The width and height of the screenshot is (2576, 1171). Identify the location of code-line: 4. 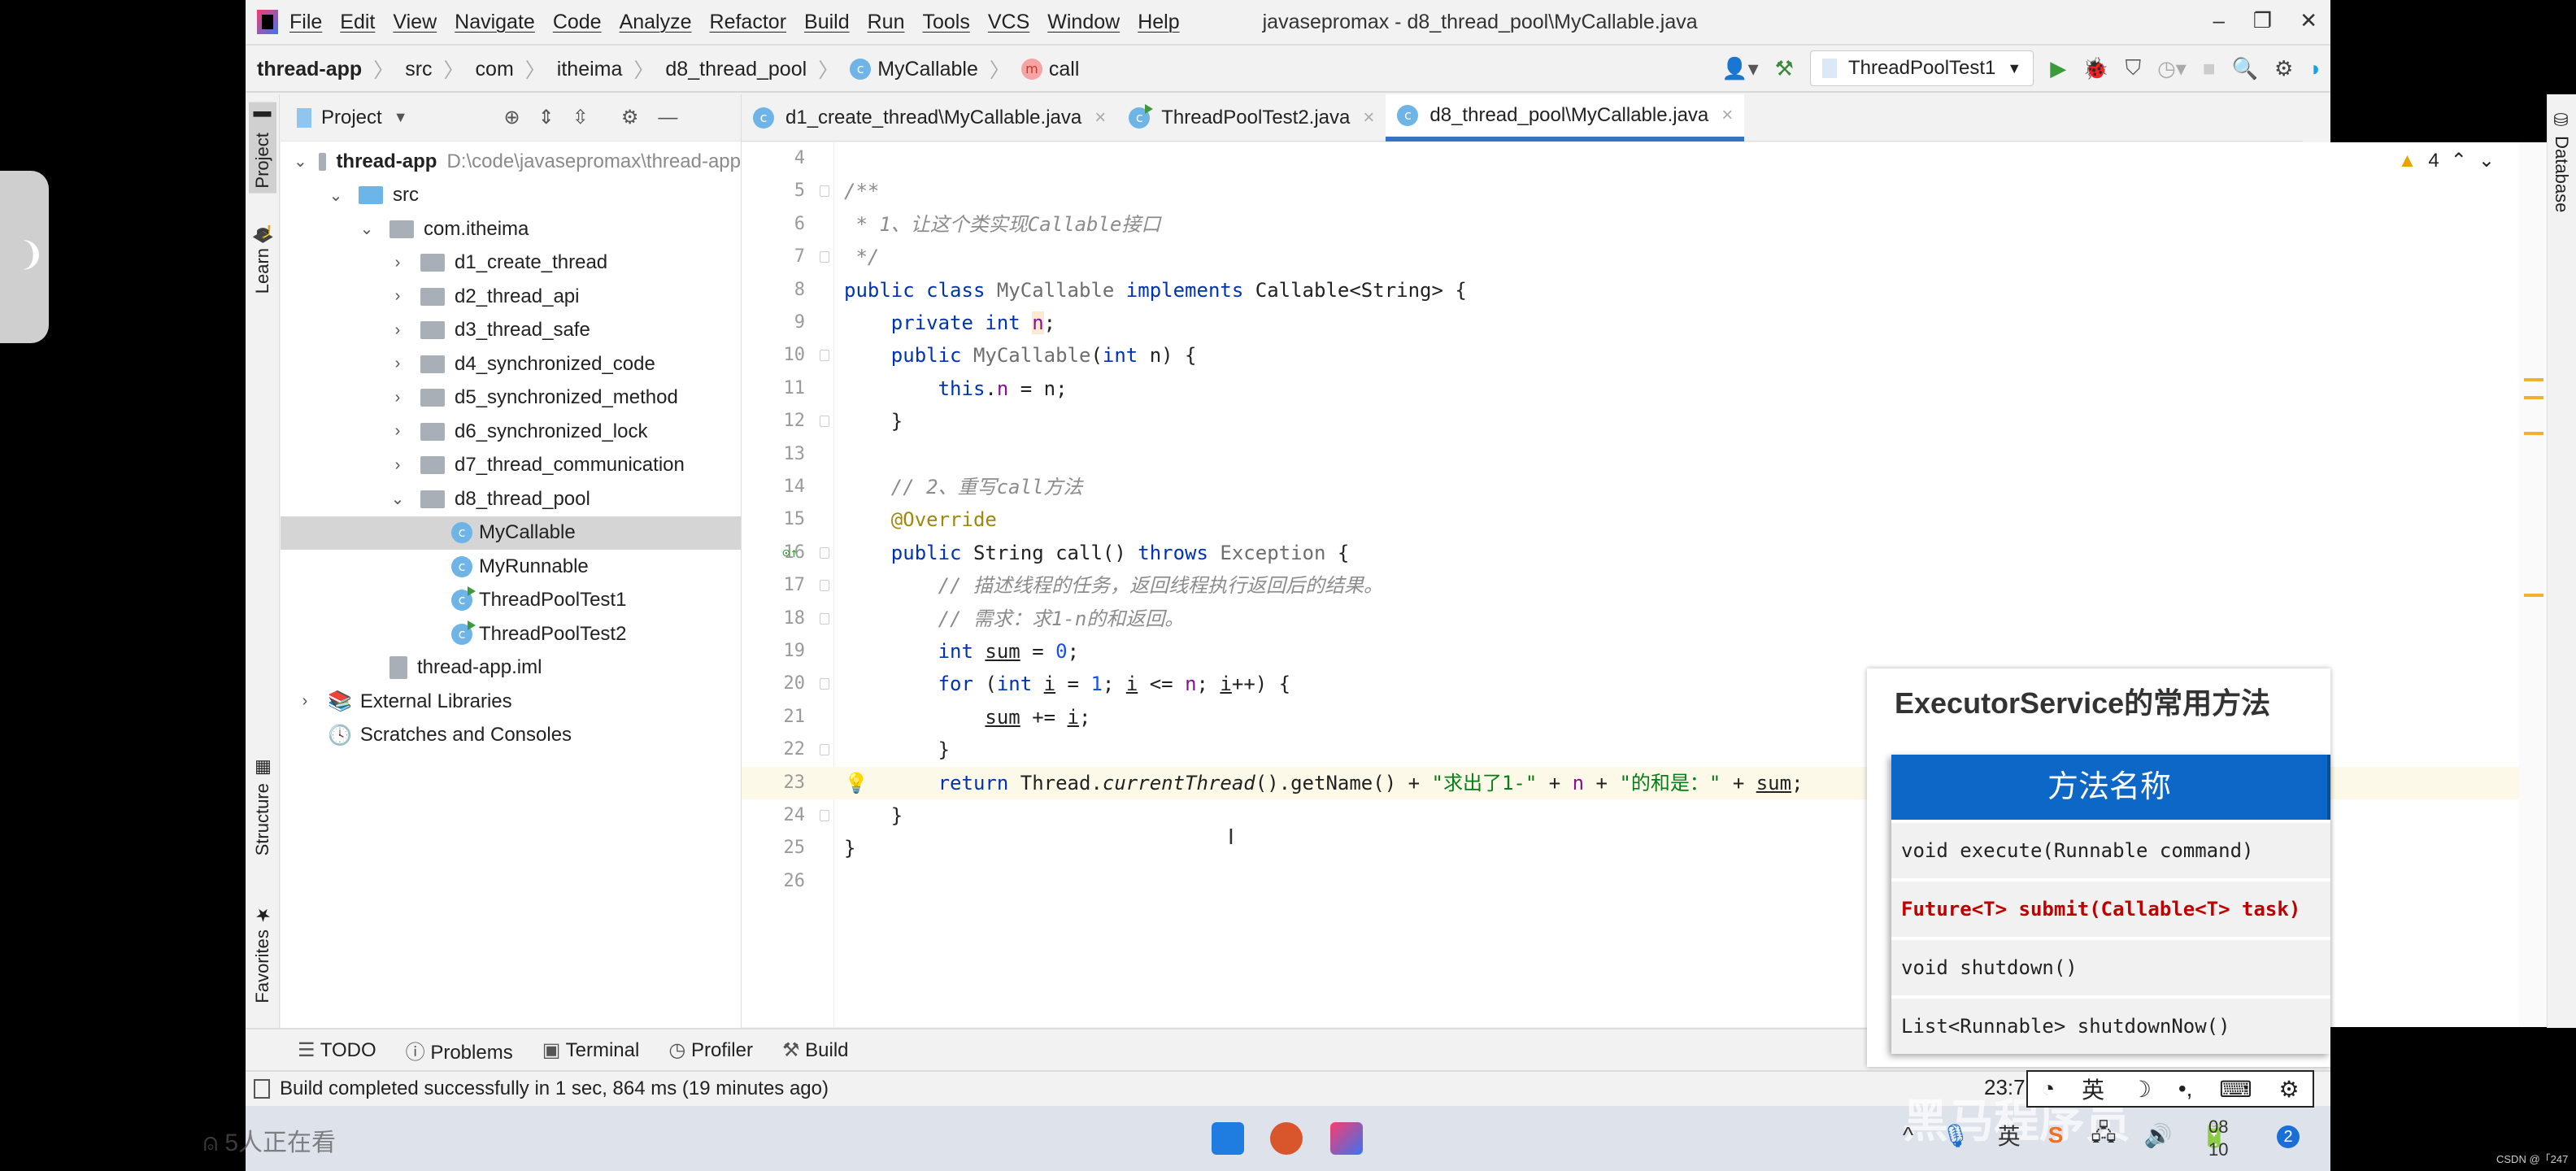
(1631, 159).